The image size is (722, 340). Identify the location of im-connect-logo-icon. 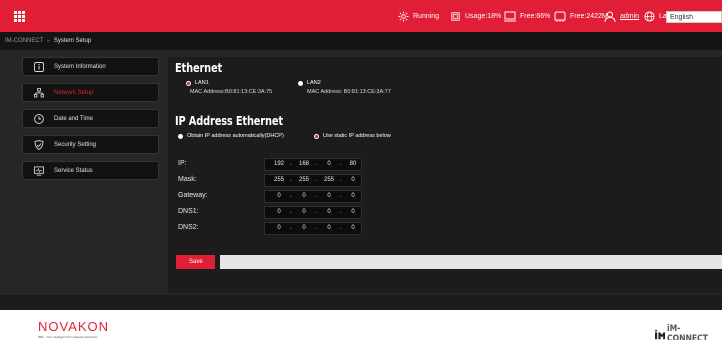
(660, 334).